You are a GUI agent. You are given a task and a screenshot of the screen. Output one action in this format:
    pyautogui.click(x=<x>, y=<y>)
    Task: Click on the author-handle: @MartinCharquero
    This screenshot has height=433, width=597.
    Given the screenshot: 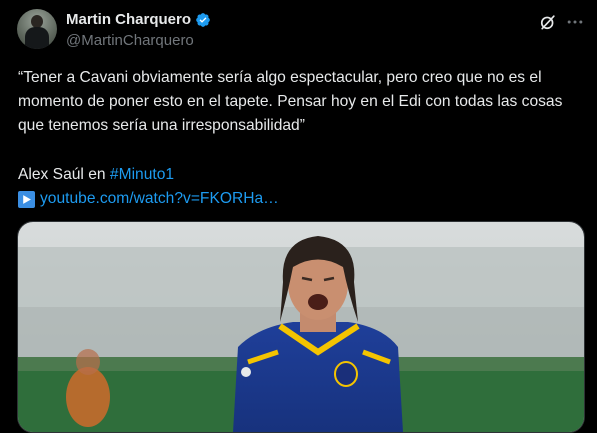 What is the action you would take?
    pyautogui.click(x=130, y=40)
    